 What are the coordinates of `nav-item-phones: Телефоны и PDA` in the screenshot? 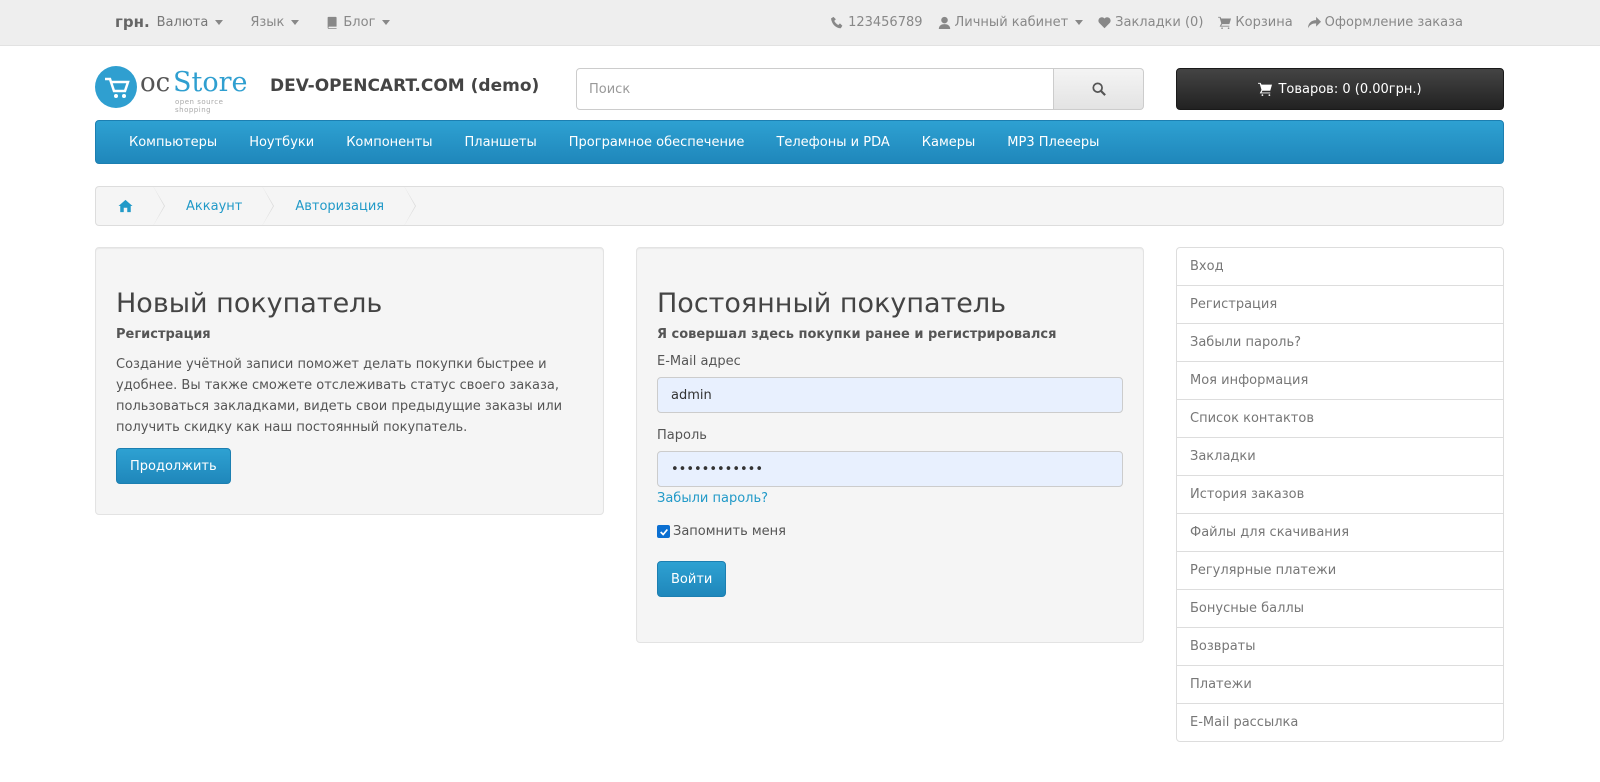 It's located at (832, 142).